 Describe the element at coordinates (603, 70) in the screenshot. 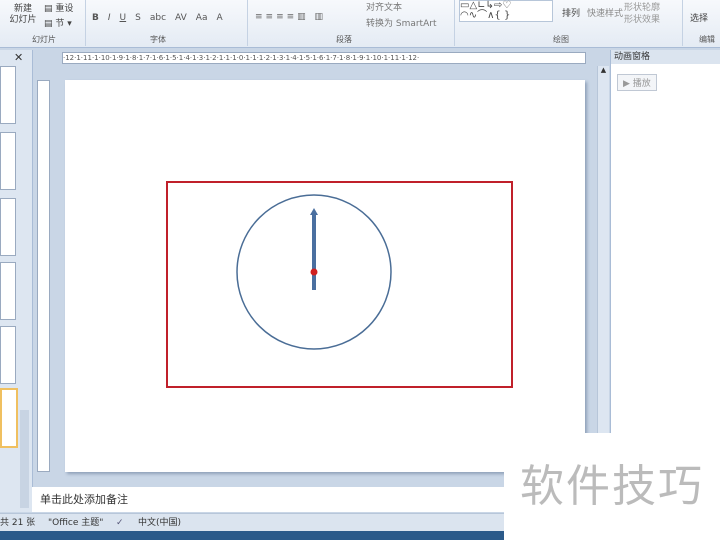

I see `scroll-up-icon: ▲` at that location.